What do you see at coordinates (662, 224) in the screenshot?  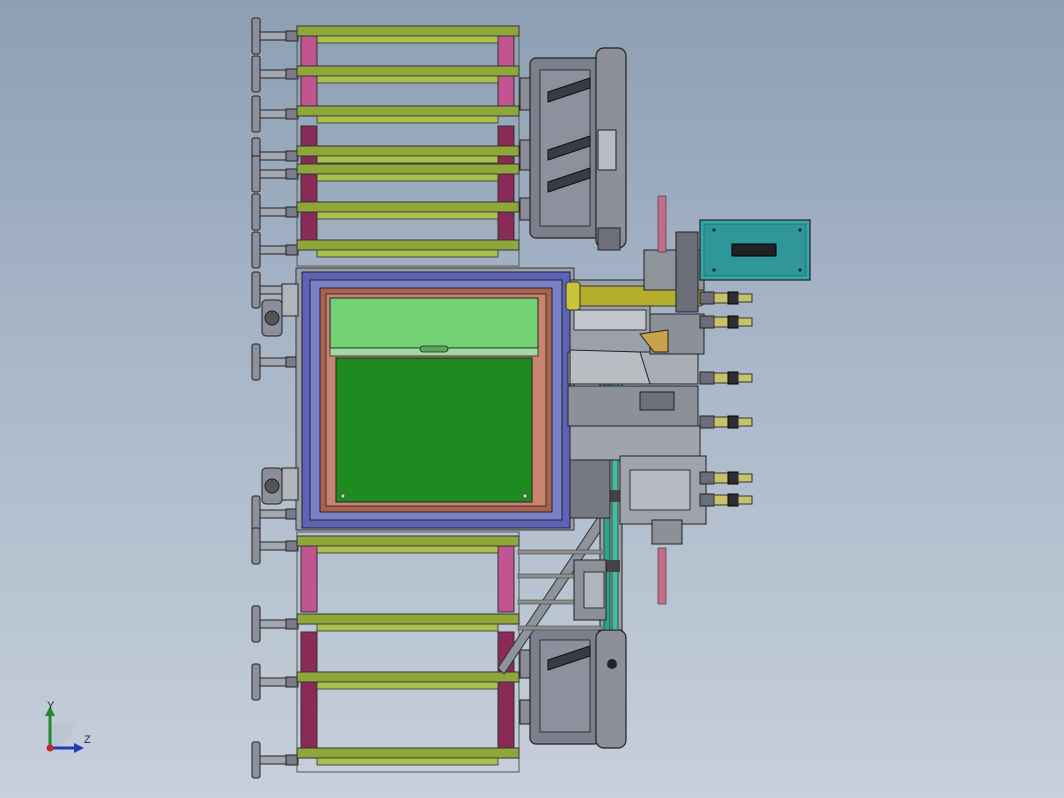 I see `upper-spring` at bounding box center [662, 224].